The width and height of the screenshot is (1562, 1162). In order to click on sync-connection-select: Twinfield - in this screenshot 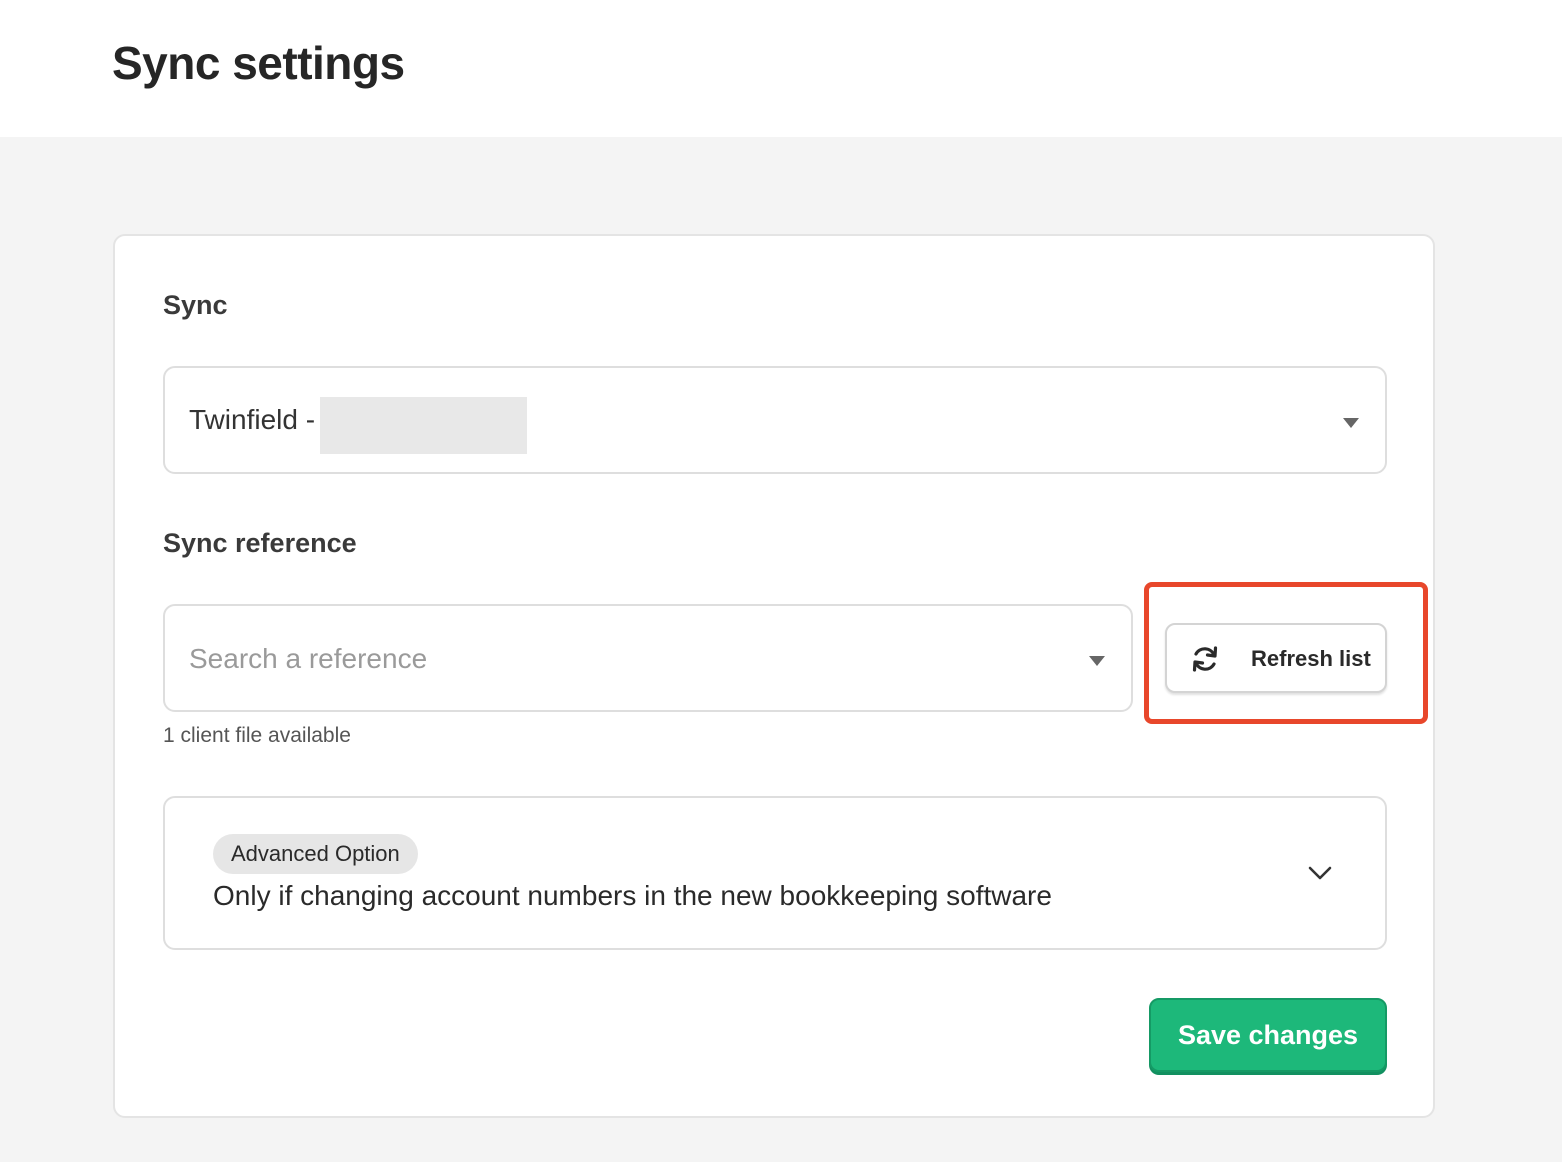, I will do `click(775, 420)`.